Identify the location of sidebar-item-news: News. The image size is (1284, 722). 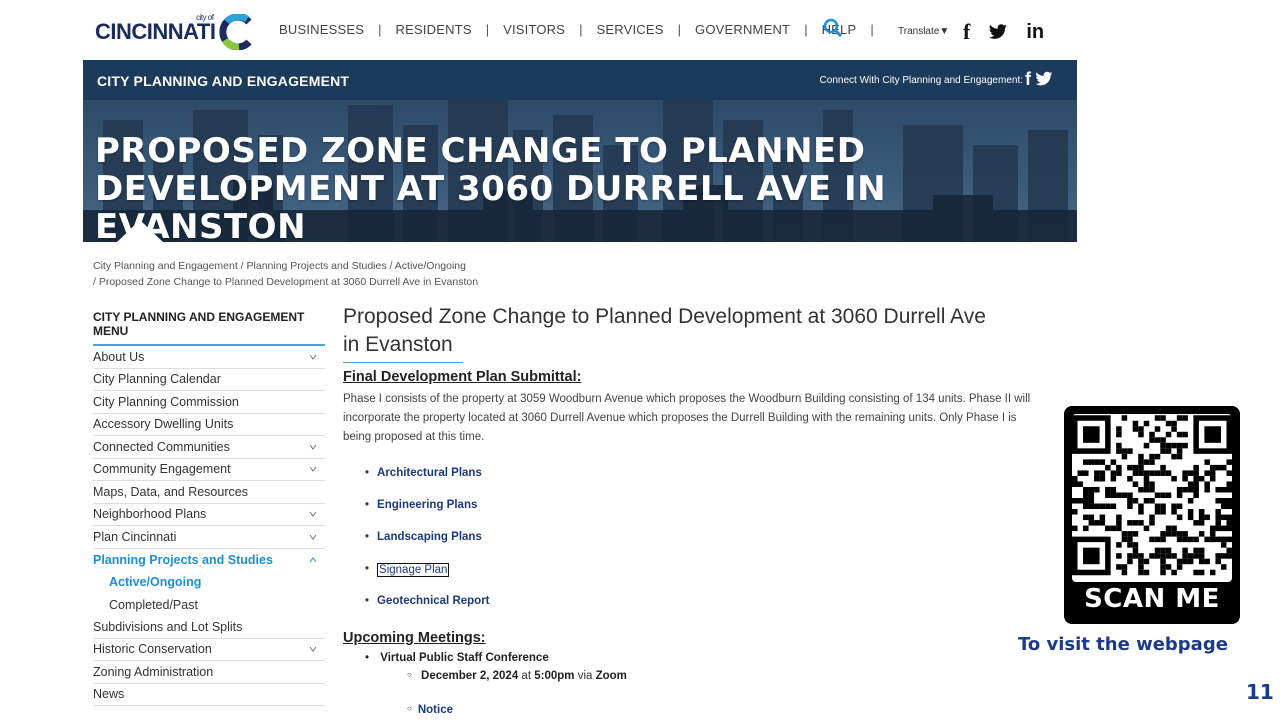
(209, 695).